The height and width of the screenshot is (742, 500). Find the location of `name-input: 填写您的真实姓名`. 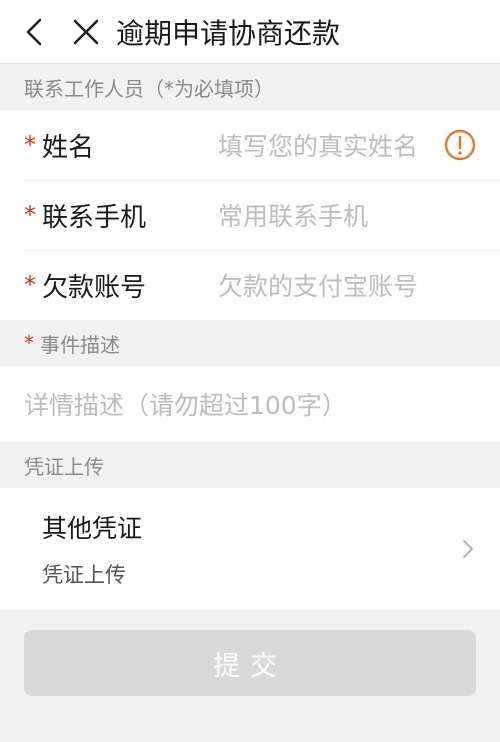

name-input: 填写您的真实姓名 is located at coordinates (331, 145).